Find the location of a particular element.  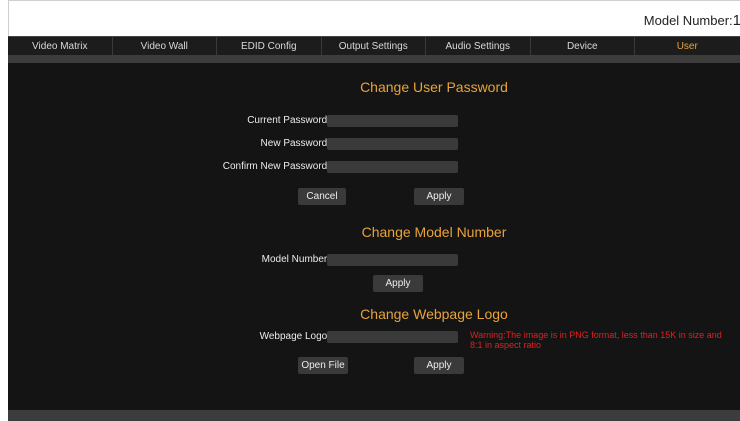

tab-user: User is located at coordinates (687, 46).